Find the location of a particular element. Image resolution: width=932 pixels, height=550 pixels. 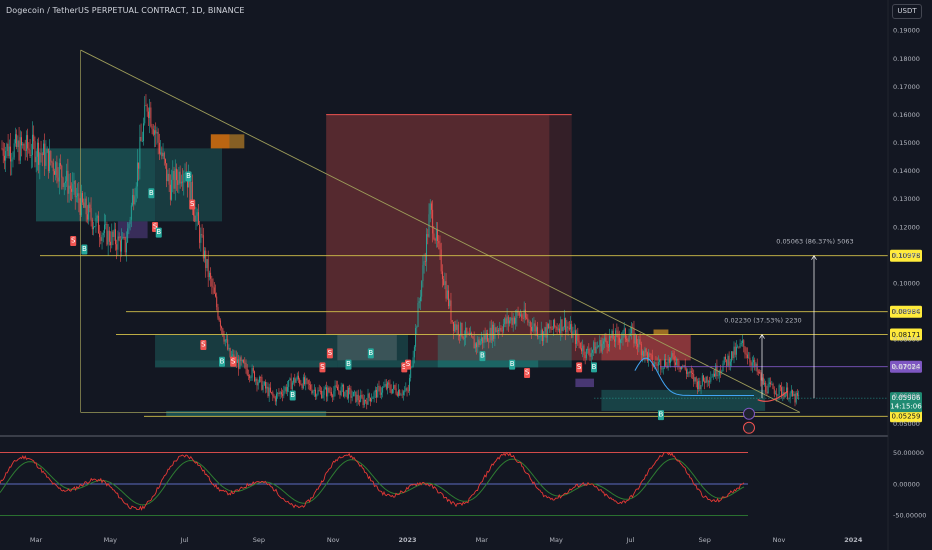

measure-label: 0.02230 (37.53%) 2230 is located at coordinates (762, 321).